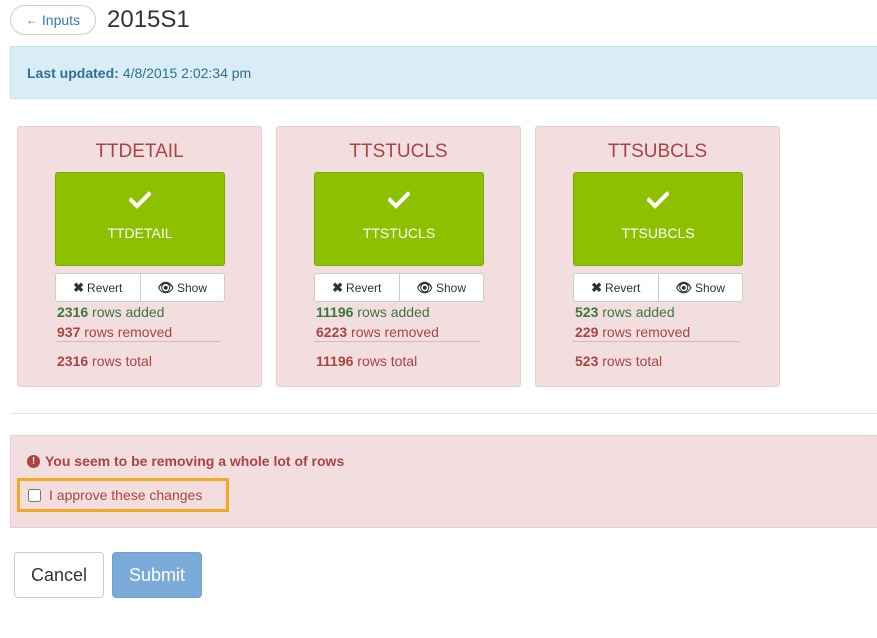  What do you see at coordinates (187, 72) in the screenshot?
I see `last-updated-value: 4/8/2015 2:02:34 pm` at bounding box center [187, 72].